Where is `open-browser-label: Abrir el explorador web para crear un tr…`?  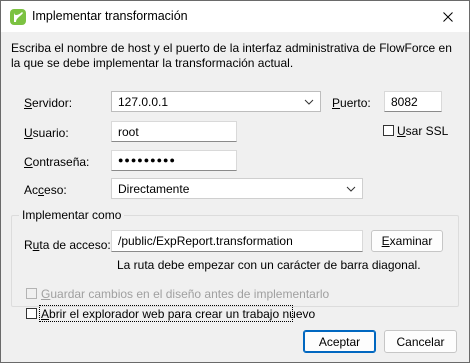 open-browser-label: Abrir el explorador web para crear un tr… is located at coordinates (178, 314).